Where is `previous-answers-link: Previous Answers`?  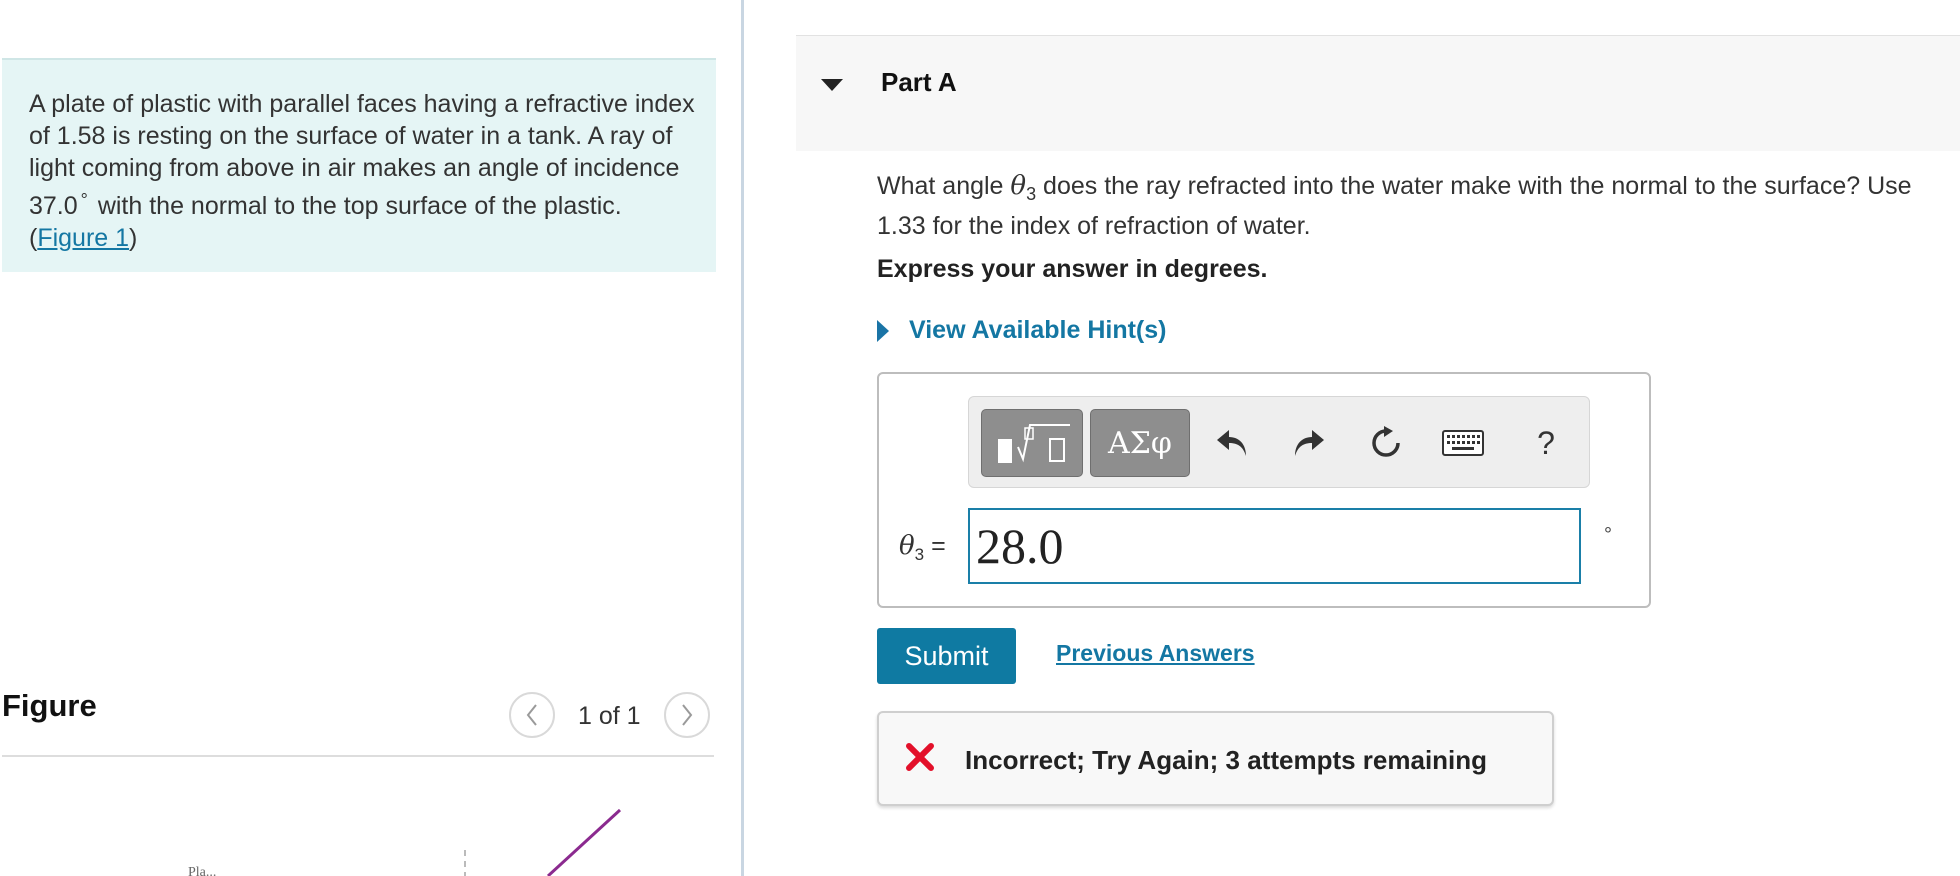 previous-answers-link: Previous Answers is located at coordinates (1155, 653).